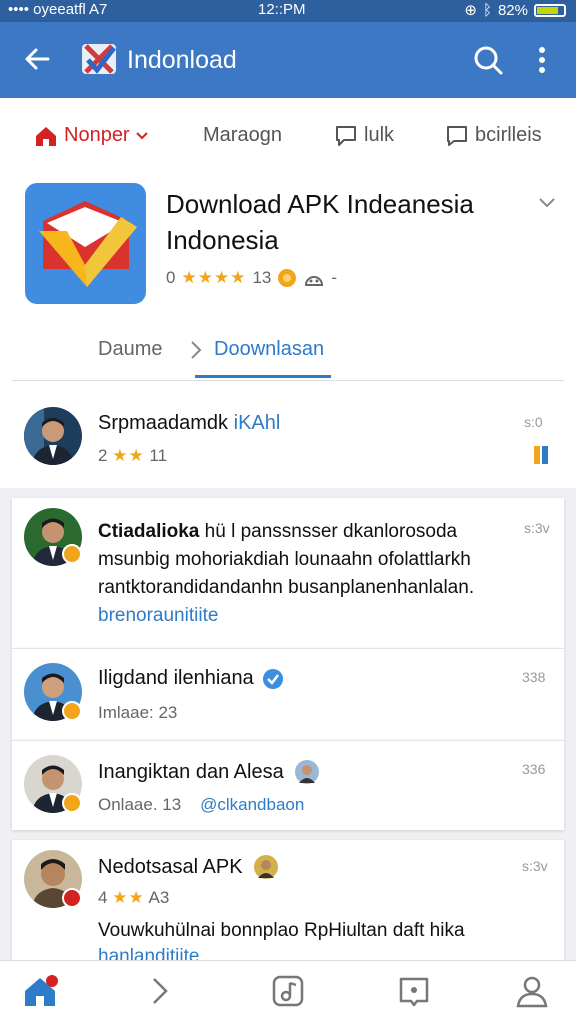  What do you see at coordinates (140, 804) in the screenshot?
I see `item-sub: Onlaae. 13` at bounding box center [140, 804].